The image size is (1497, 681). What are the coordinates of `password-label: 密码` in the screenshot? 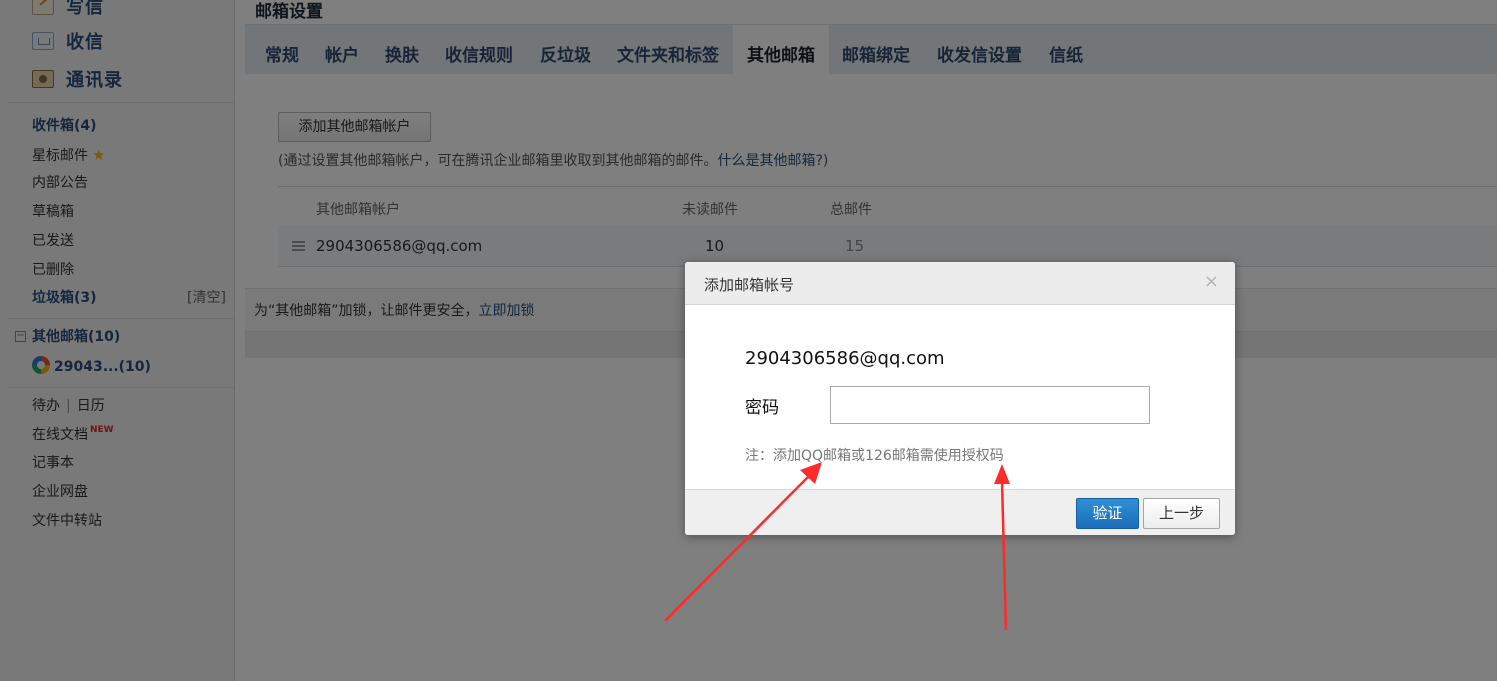 It's located at (762, 408).